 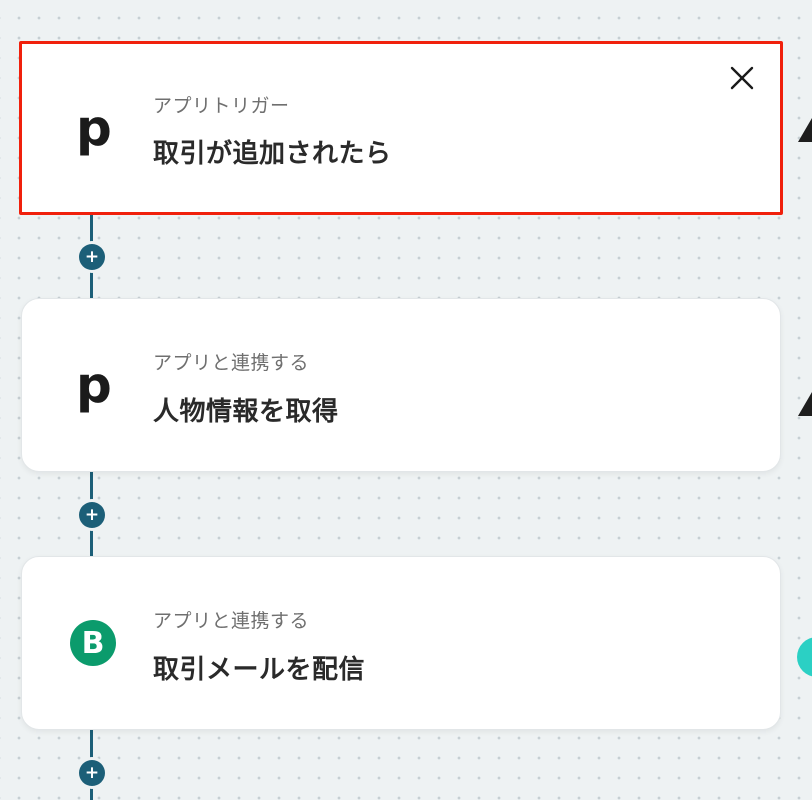 What do you see at coordinates (742, 78) in the screenshot?
I see `close-icon` at bounding box center [742, 78].